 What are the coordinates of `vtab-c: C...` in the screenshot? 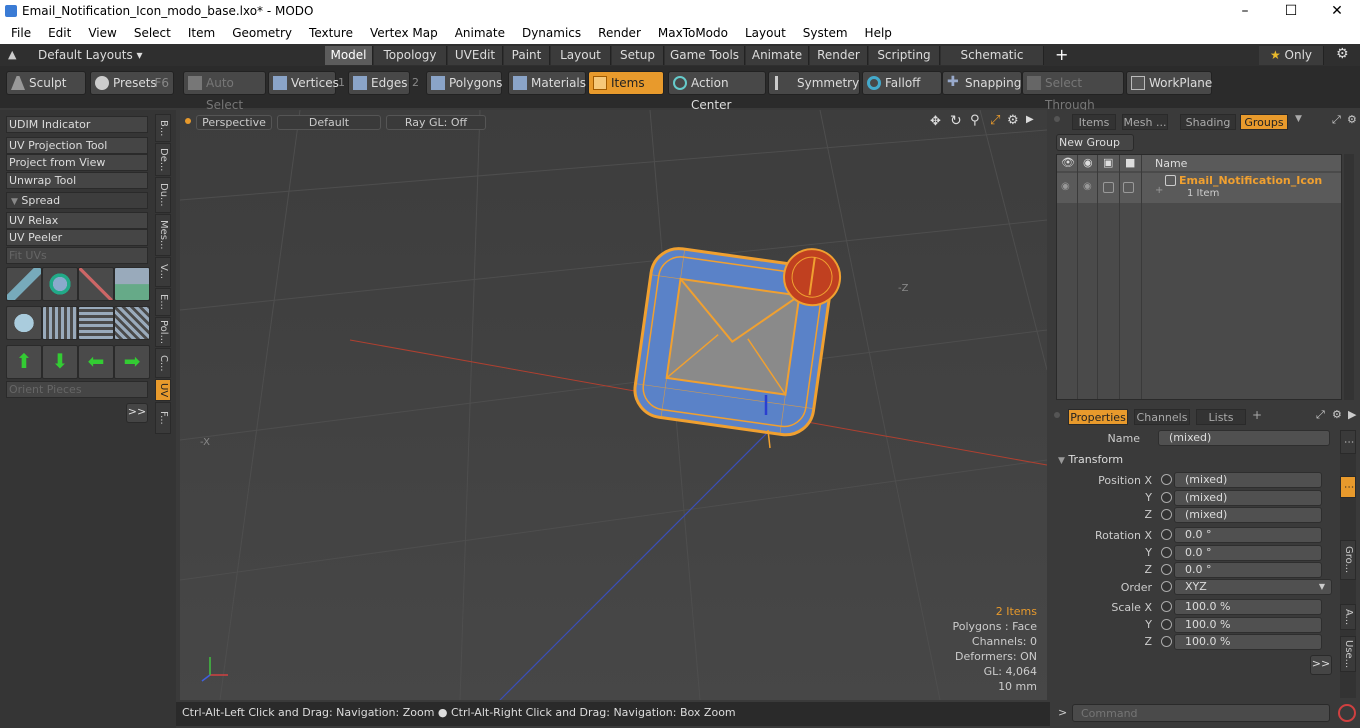 It's located at (163, 363).